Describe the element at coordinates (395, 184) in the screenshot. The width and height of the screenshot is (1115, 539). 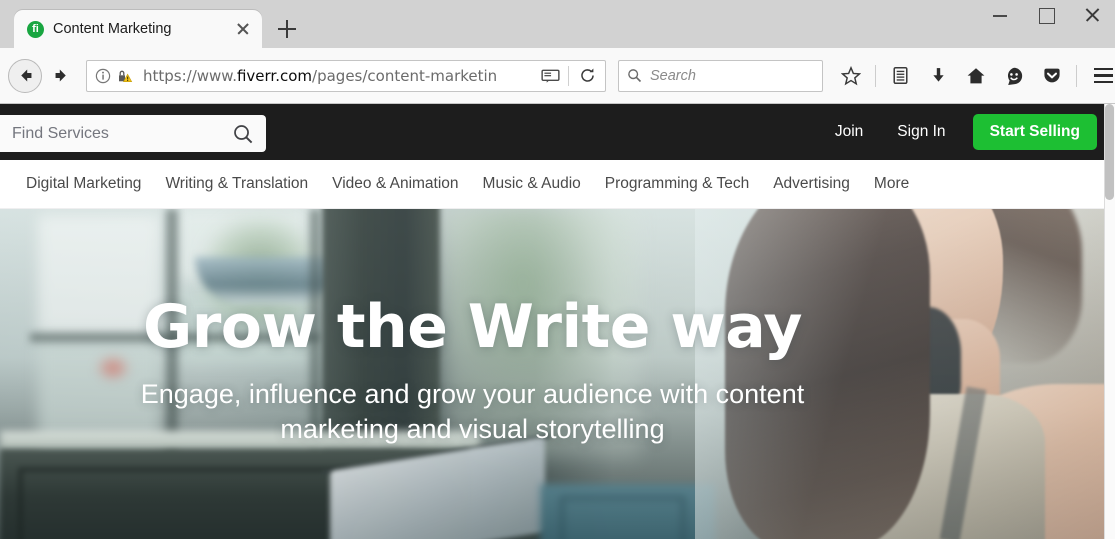
I see `nav-item-video-animation: Video & Animation` at that location.